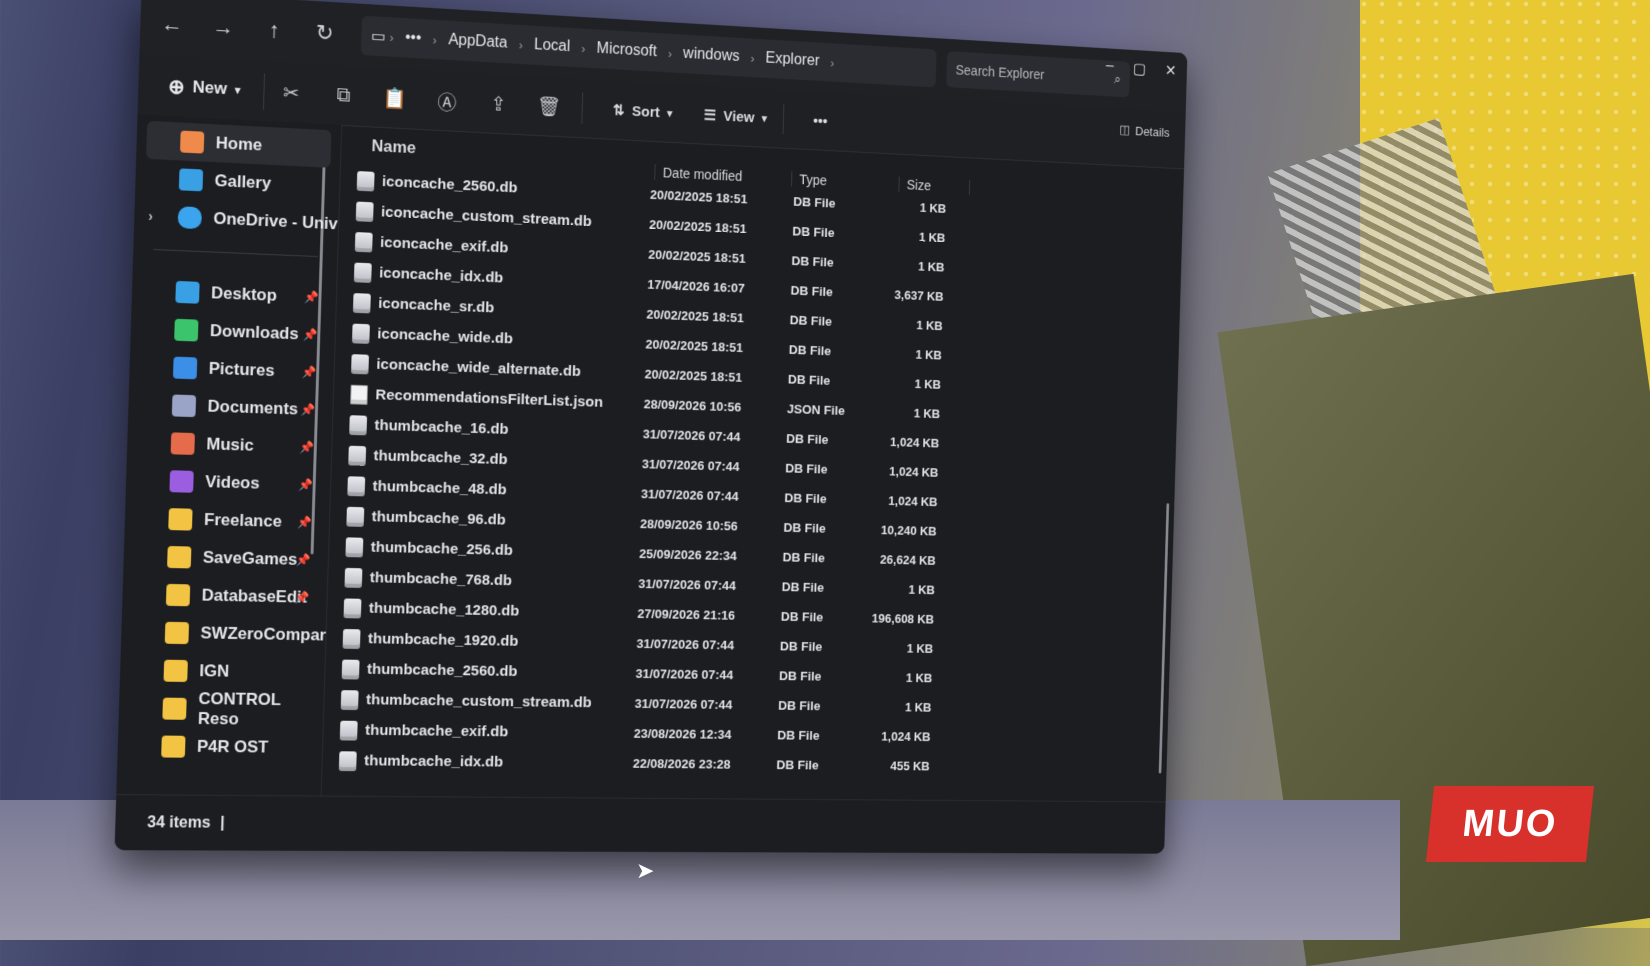 Image resolution: width=1650 pixels, height=966 pixels. Describe the element at coordinates (226, 520) in the screenshot. I see `sidebar-item-freelance: Freelance 📌` at that location.